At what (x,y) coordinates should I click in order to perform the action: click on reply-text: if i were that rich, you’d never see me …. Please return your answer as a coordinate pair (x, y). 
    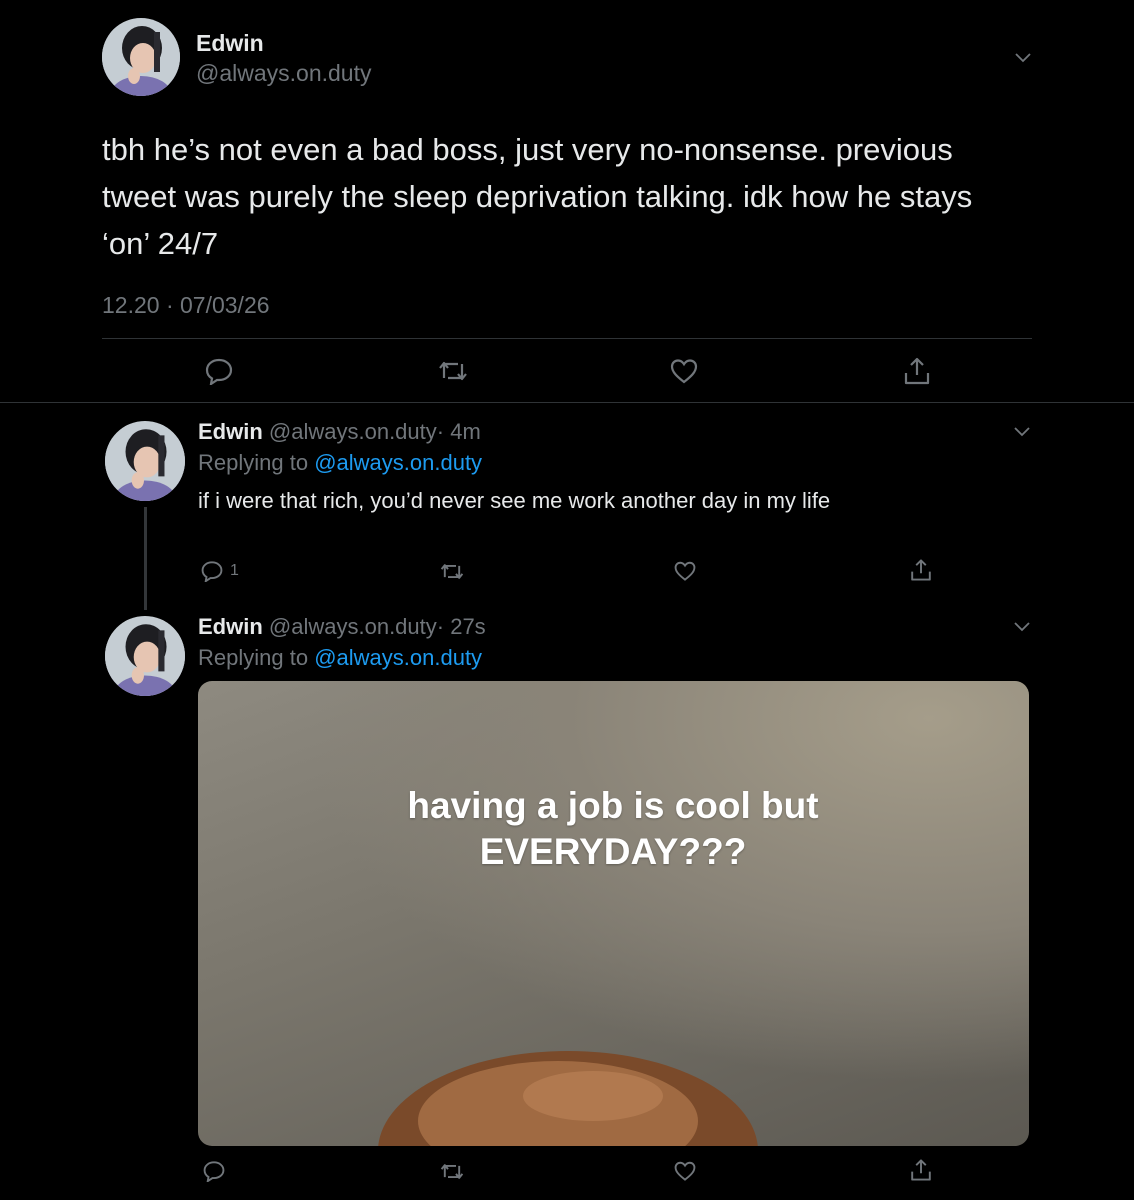
    Looking at the image, I should click on (514, 500).